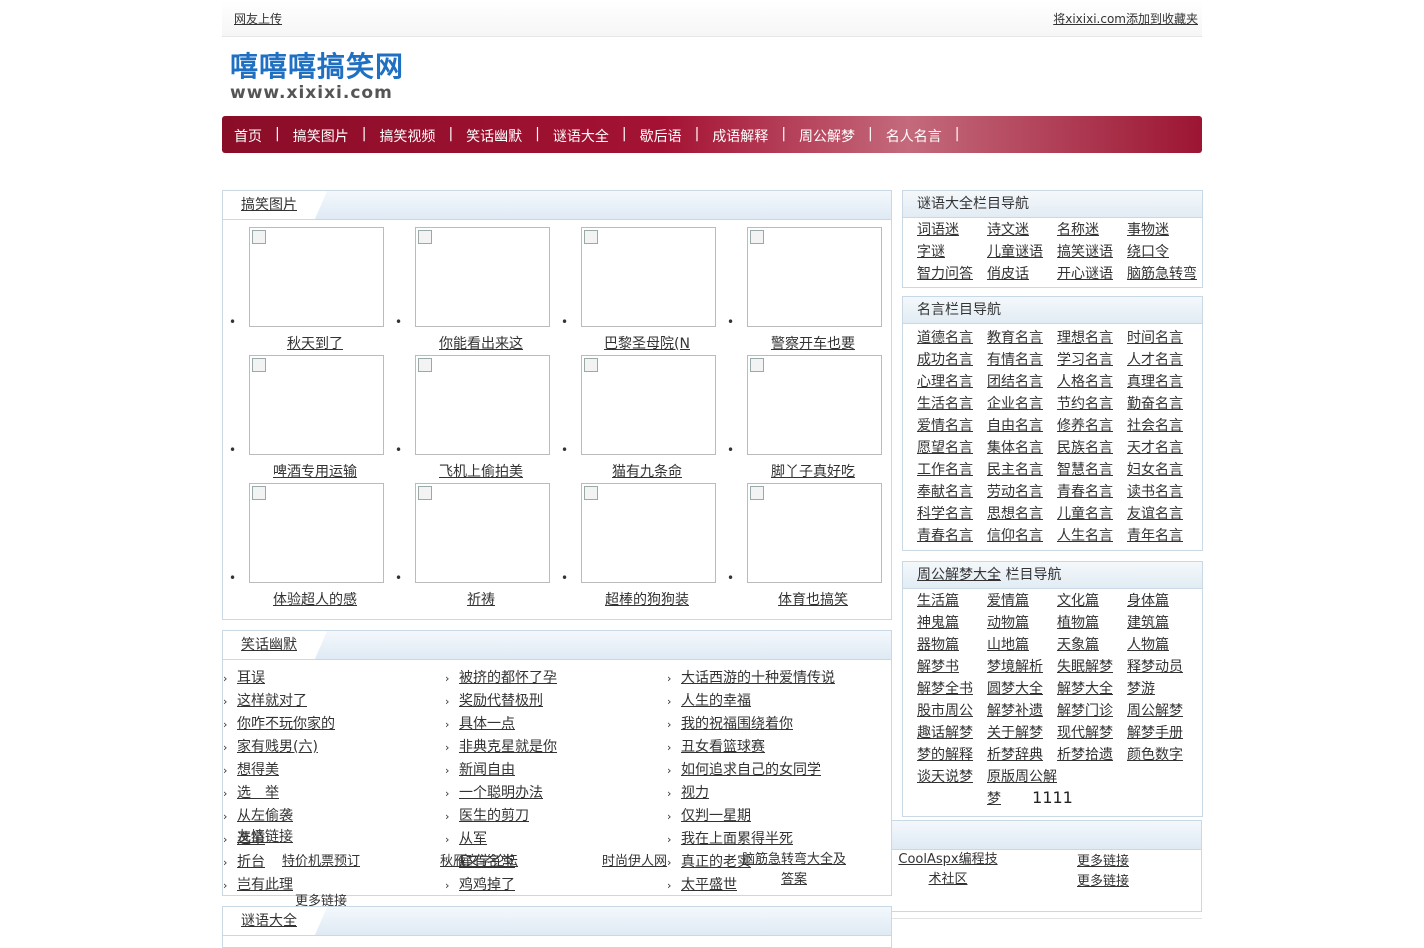 This screenshot has height=948, width=1424. What do you see at coordinates (1162, 733) in the screenshot?
I see `dream-nav-link: 解梦手册` at bounding box center [1162, 733].